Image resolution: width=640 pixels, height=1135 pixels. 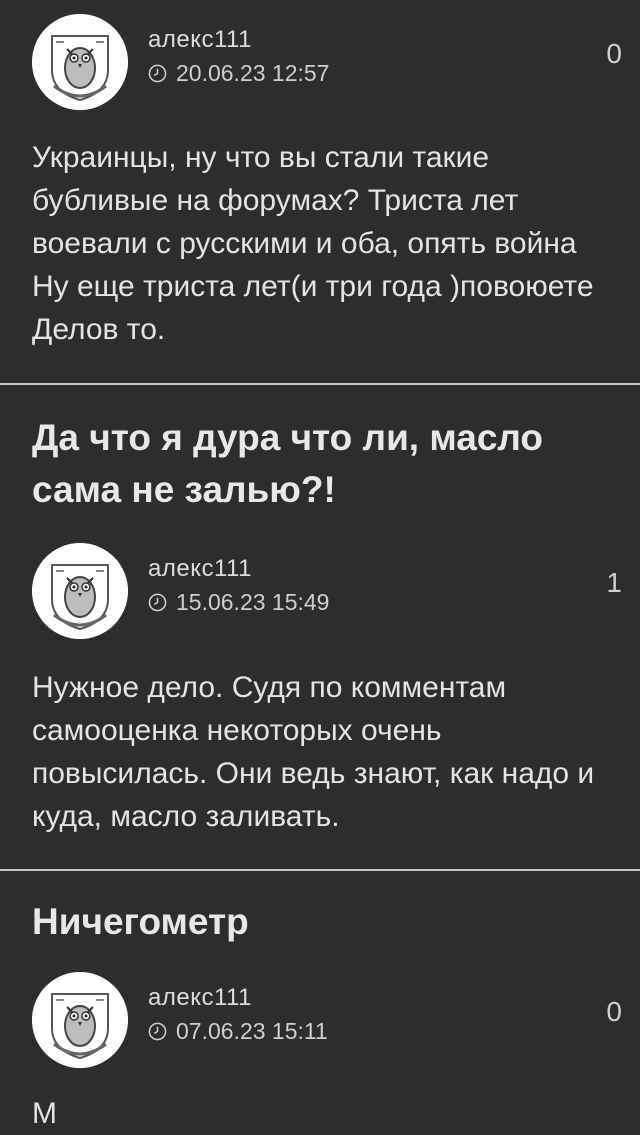 I want to click on comment-date: 07.06.23 15:11, so click(x=238, y=1031).